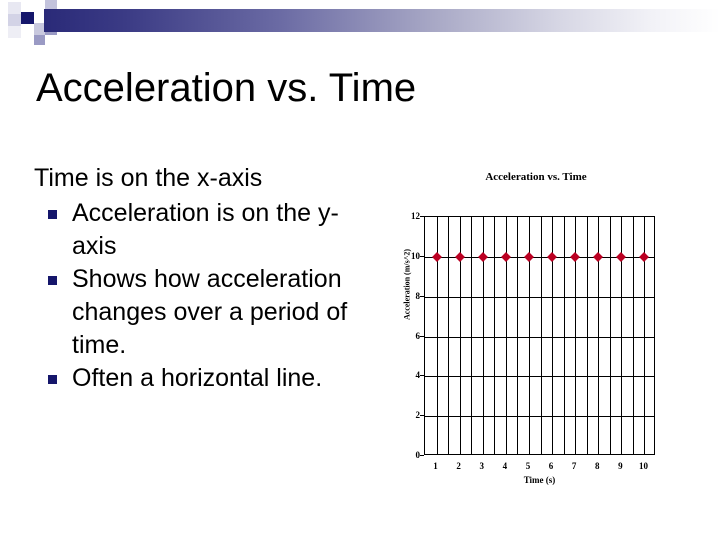 Image resolution: width=720 pixels, height=540 pixels. Describe the element at coordinates (415, 255) in the screenshot. I see `chart-y-tick-label: 10` at that location.